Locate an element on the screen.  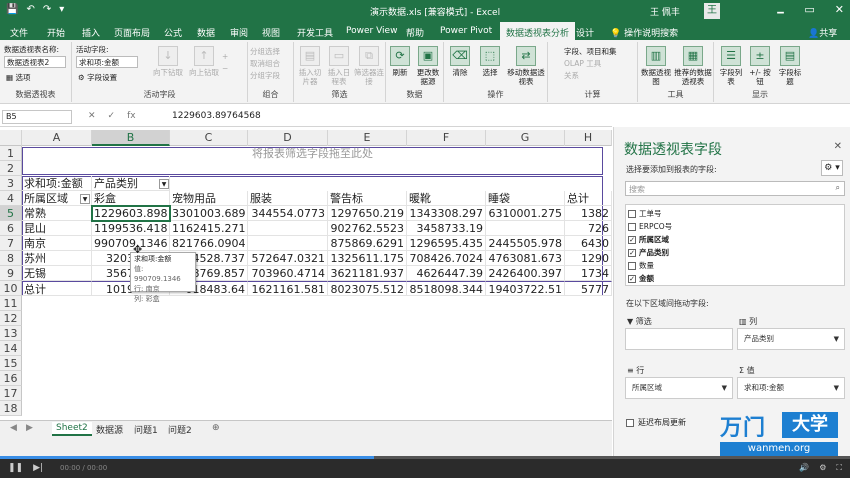
cell-value: 3301003.689 is located at coordinates (209, 213).